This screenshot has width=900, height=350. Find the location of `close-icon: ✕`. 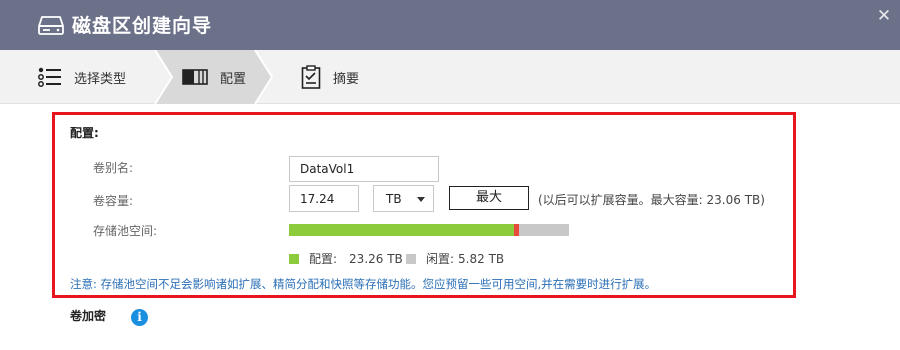

close-icon: ✕ is located at coordinates (884, 16).